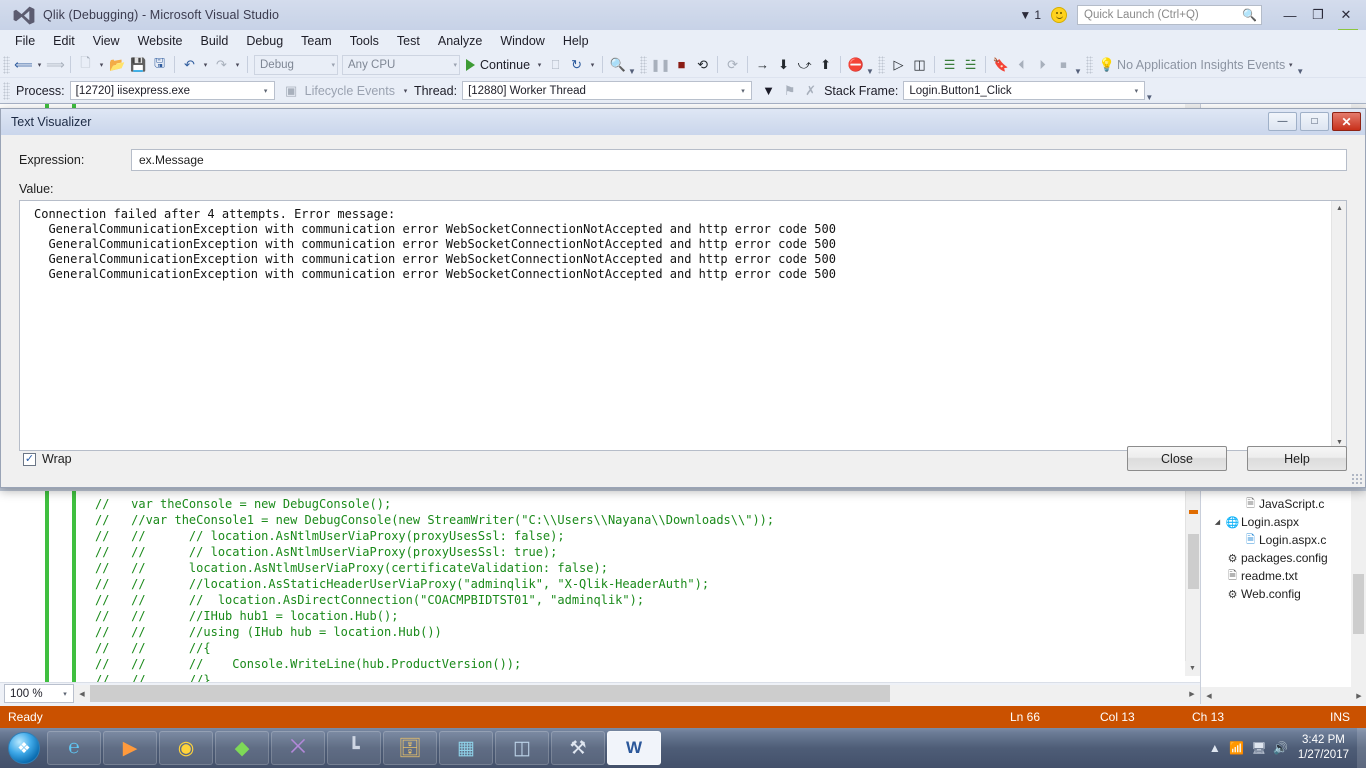 This screenshot has width=1366, height=768. I want to click on dialog-maximize-button: □, so click(1314, 121).